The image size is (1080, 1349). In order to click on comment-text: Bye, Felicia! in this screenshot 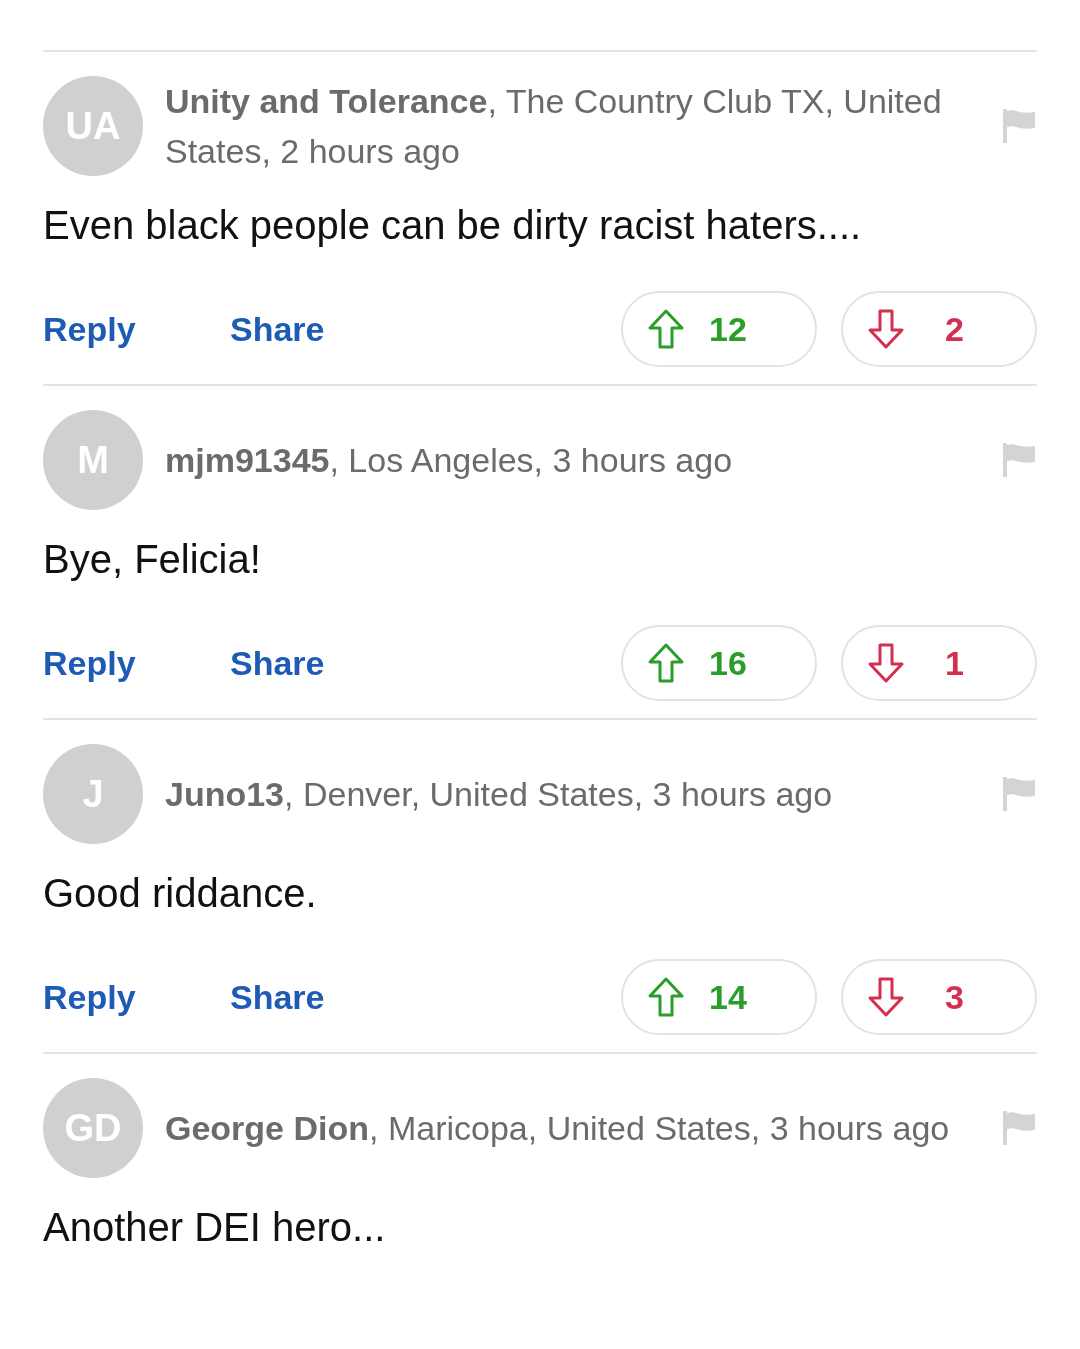, I will do `click(152, 559)`.